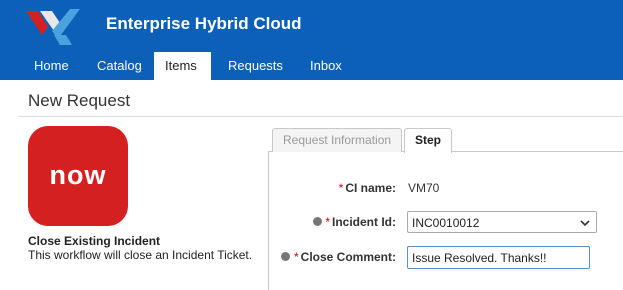 The image size is (623, 290). Describe the element at coordinates (320, 116) in the screenshot. I see `title-divider` at that location.